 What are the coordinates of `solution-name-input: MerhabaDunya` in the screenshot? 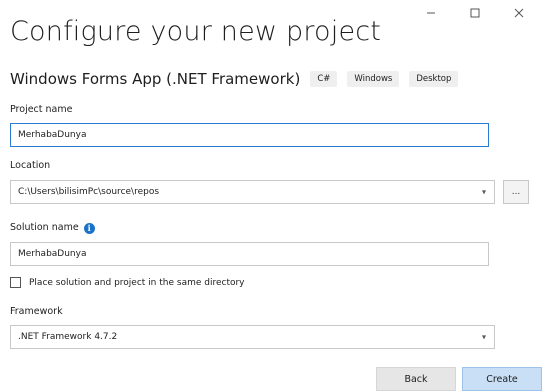 It's located at (249, 254).